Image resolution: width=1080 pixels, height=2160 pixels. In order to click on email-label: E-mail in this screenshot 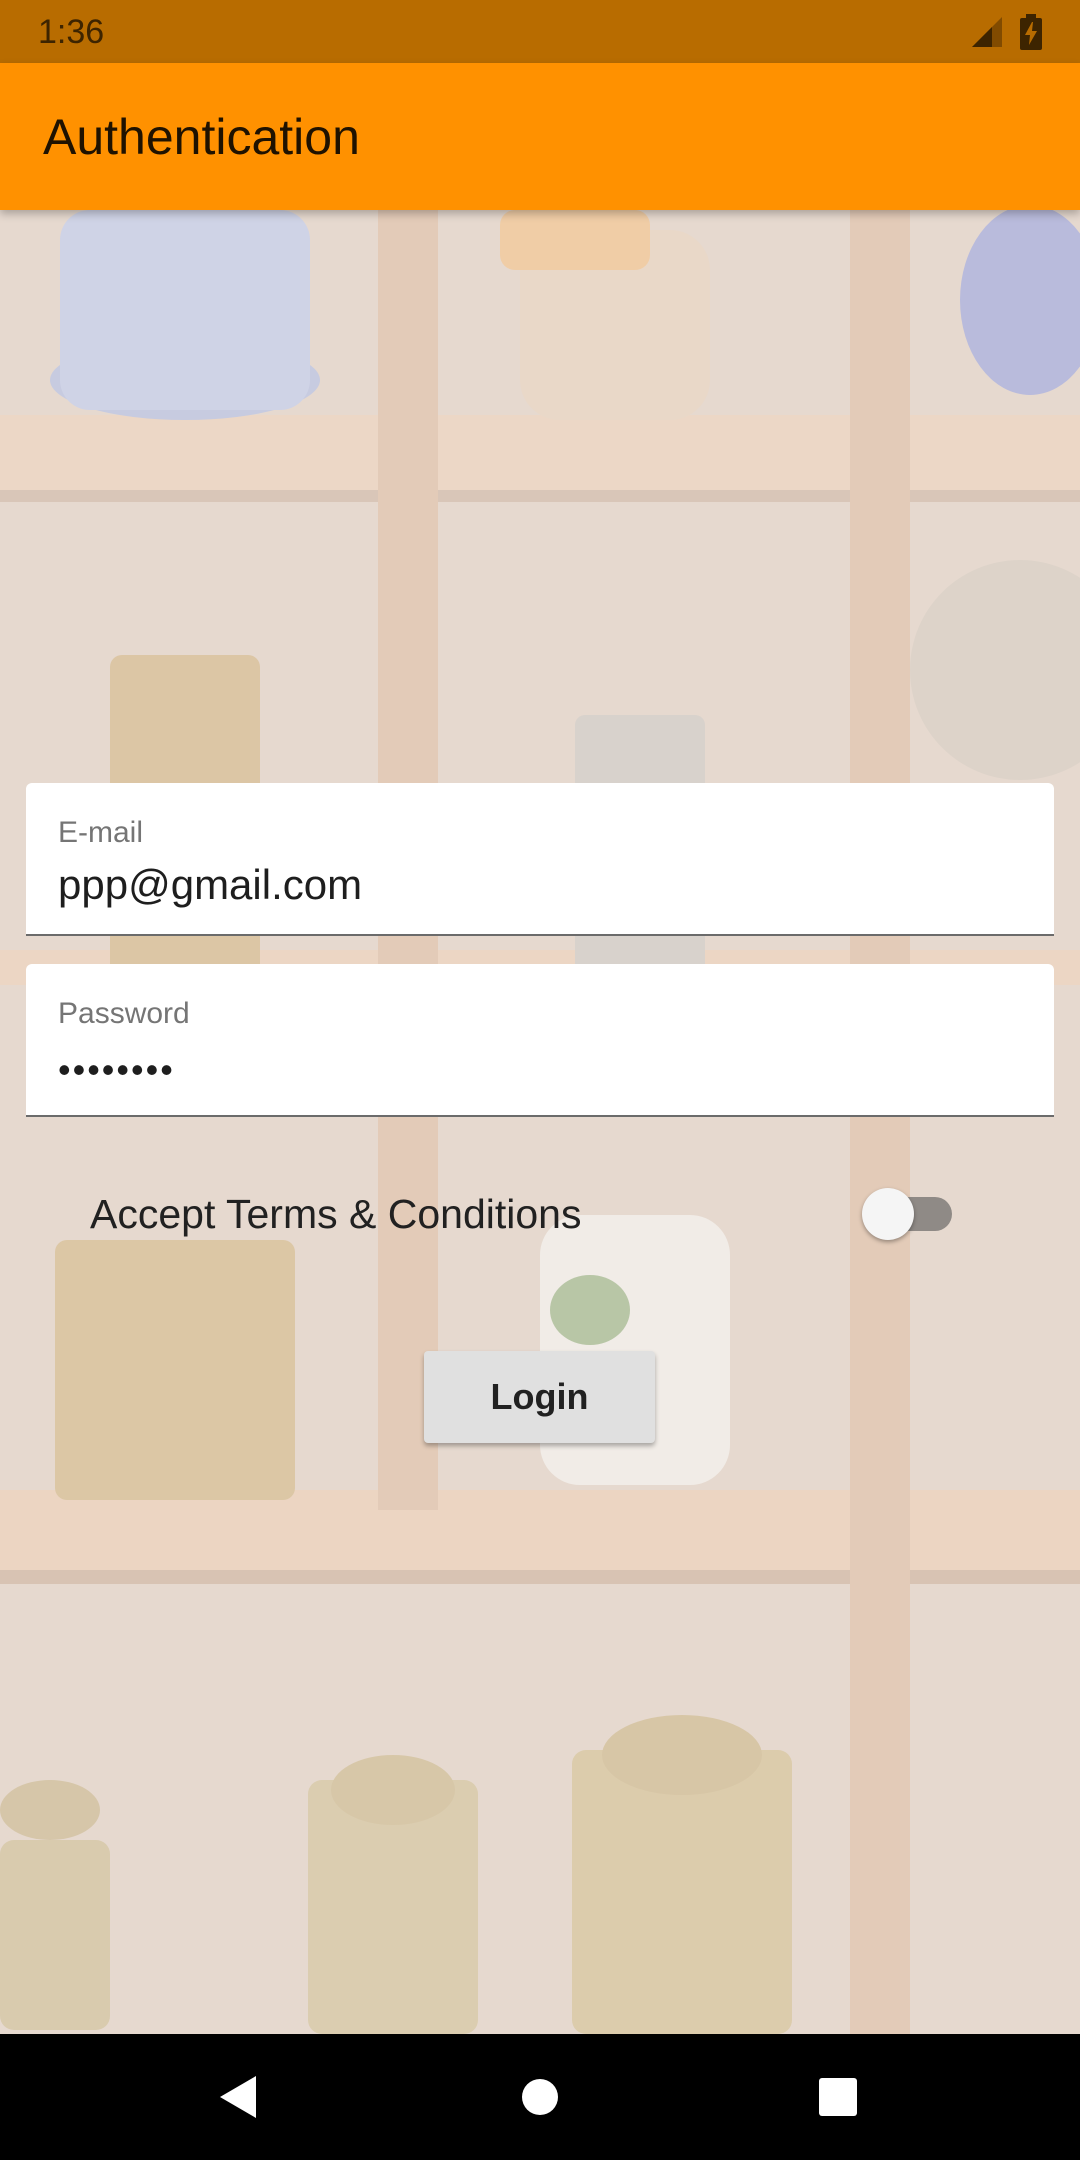, I will do `click(101, 832)`.